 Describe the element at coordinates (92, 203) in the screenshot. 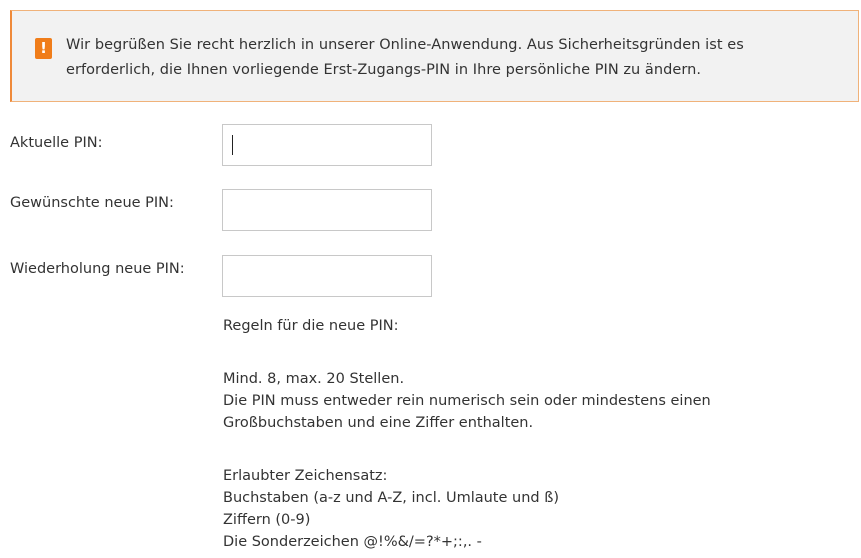

I see `new-pin-label: Gewünschte neue PIN:` at that location.